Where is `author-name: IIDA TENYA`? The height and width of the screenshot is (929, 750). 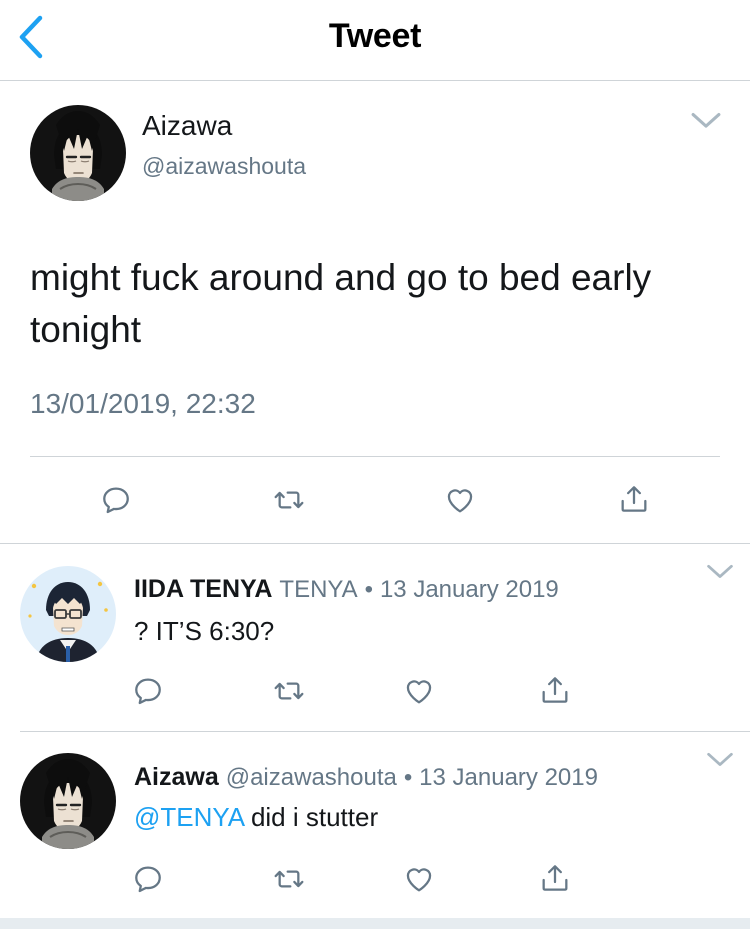 author-name: IIDA TENYA is located at coordinates (203, 589).